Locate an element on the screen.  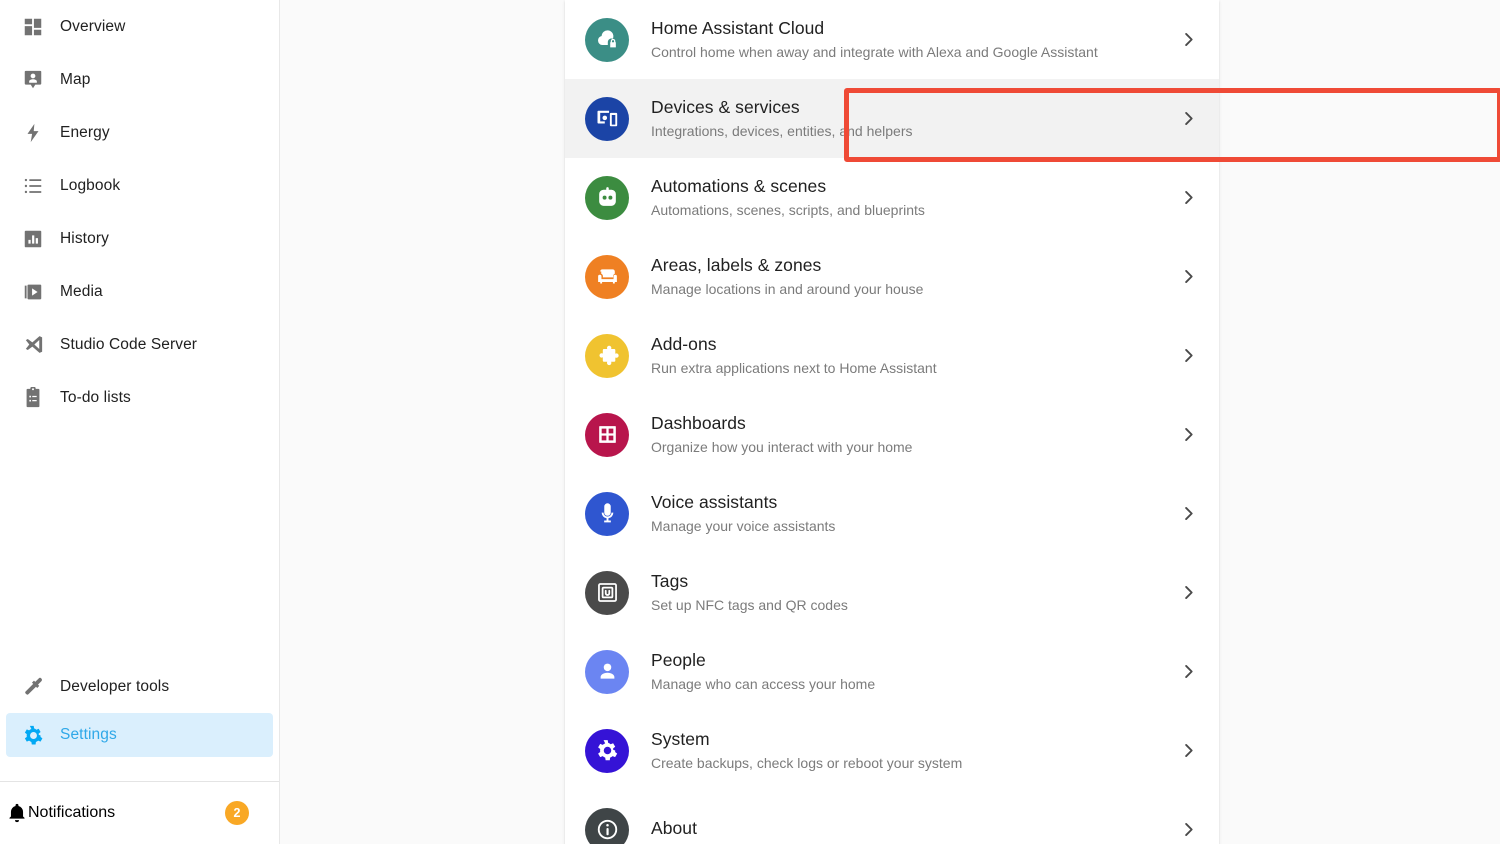
settings-row-subtitle: Manage who can access your home is located at coordinates (763, 684).